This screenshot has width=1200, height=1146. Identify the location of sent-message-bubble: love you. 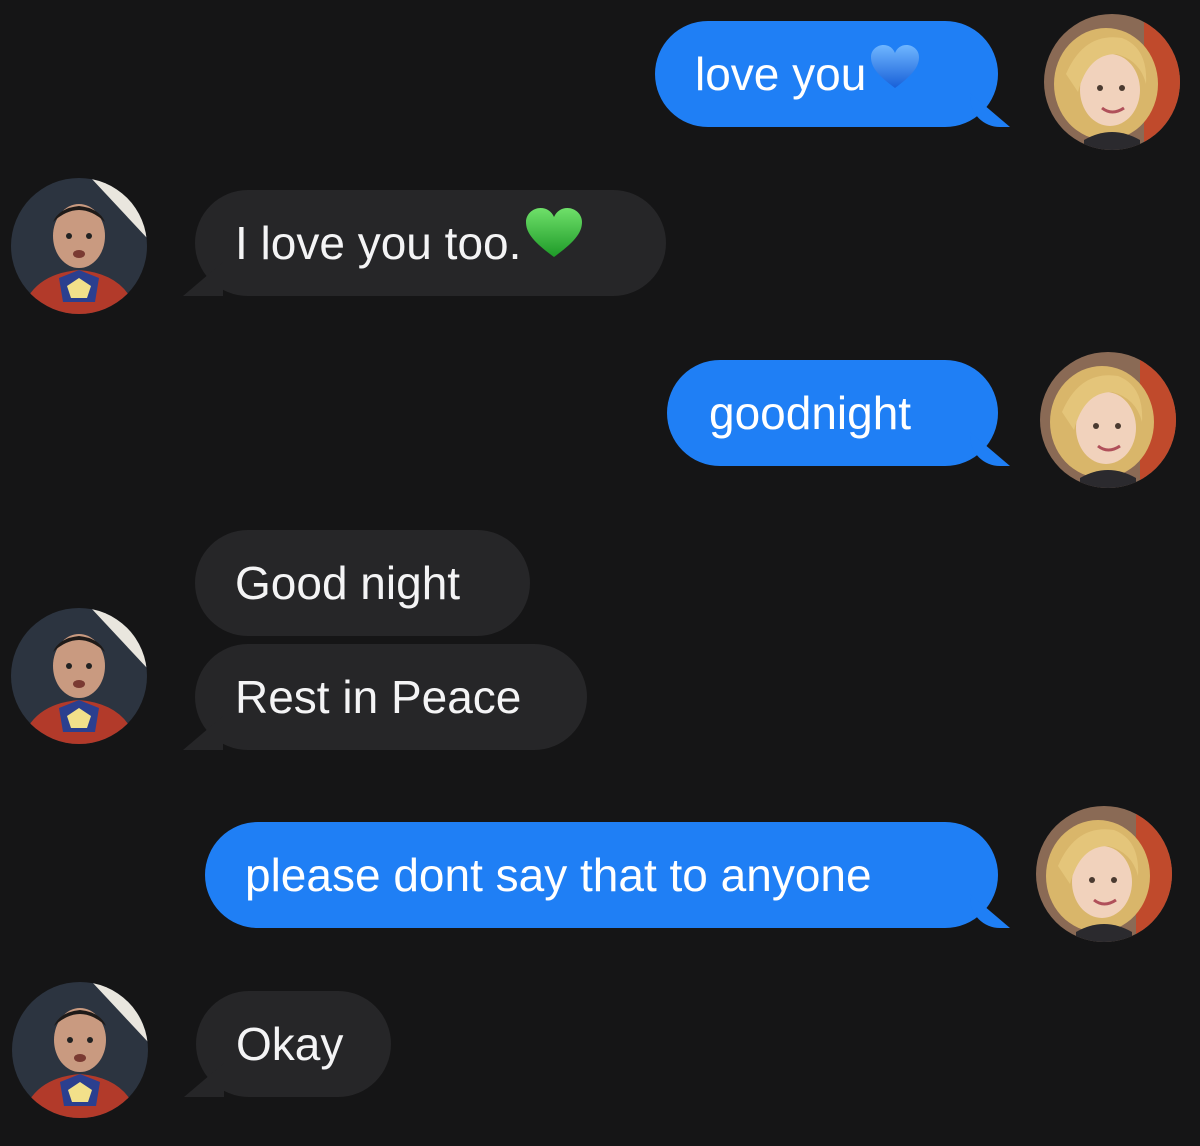
(826, 74).